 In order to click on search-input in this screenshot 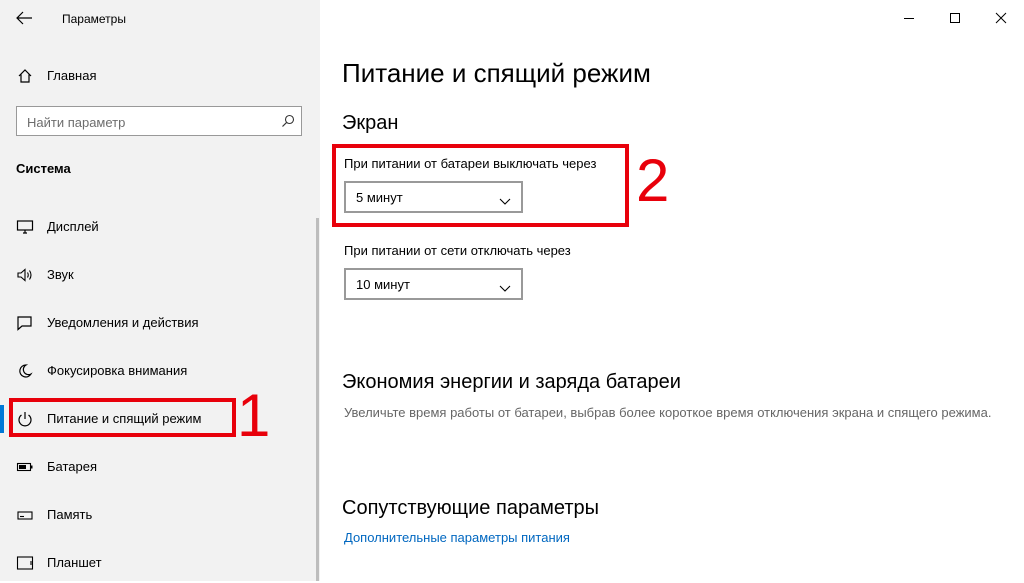, I will do `click(148, 122)`.